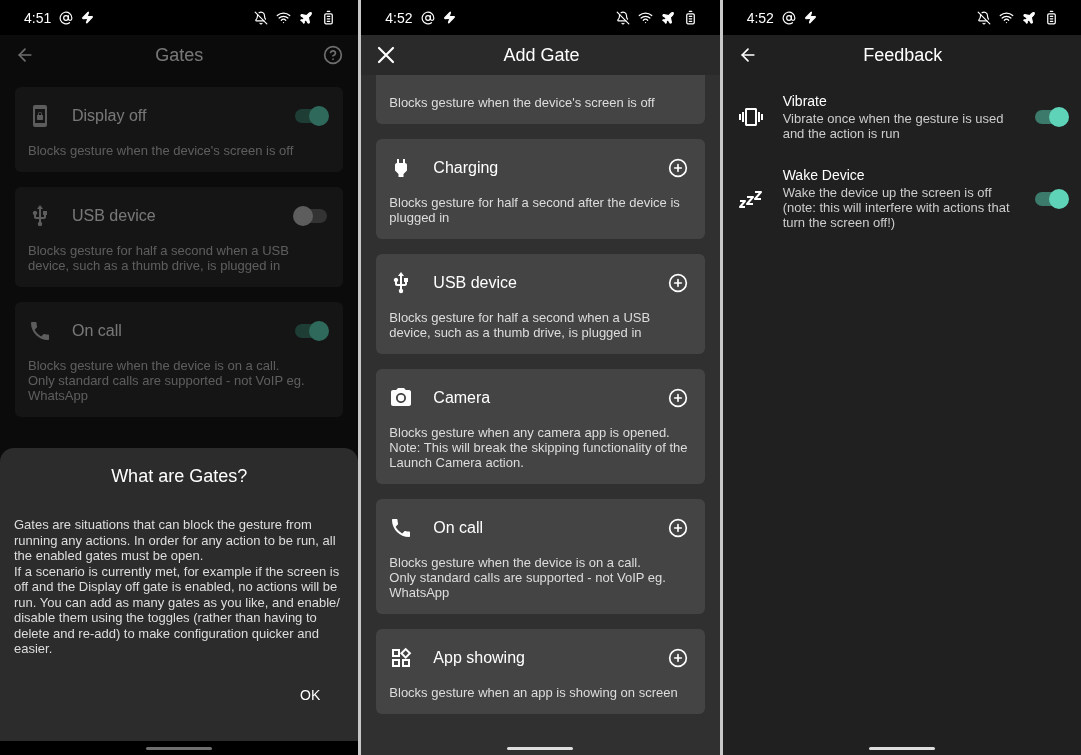  What do you see at coordinates (540, 304) in the screenshot?
I see `gate-card: USB device Blocks gesture for half a second when a USB device, such as a thumb drive, is plugged in` at bounding box center [540, 304].